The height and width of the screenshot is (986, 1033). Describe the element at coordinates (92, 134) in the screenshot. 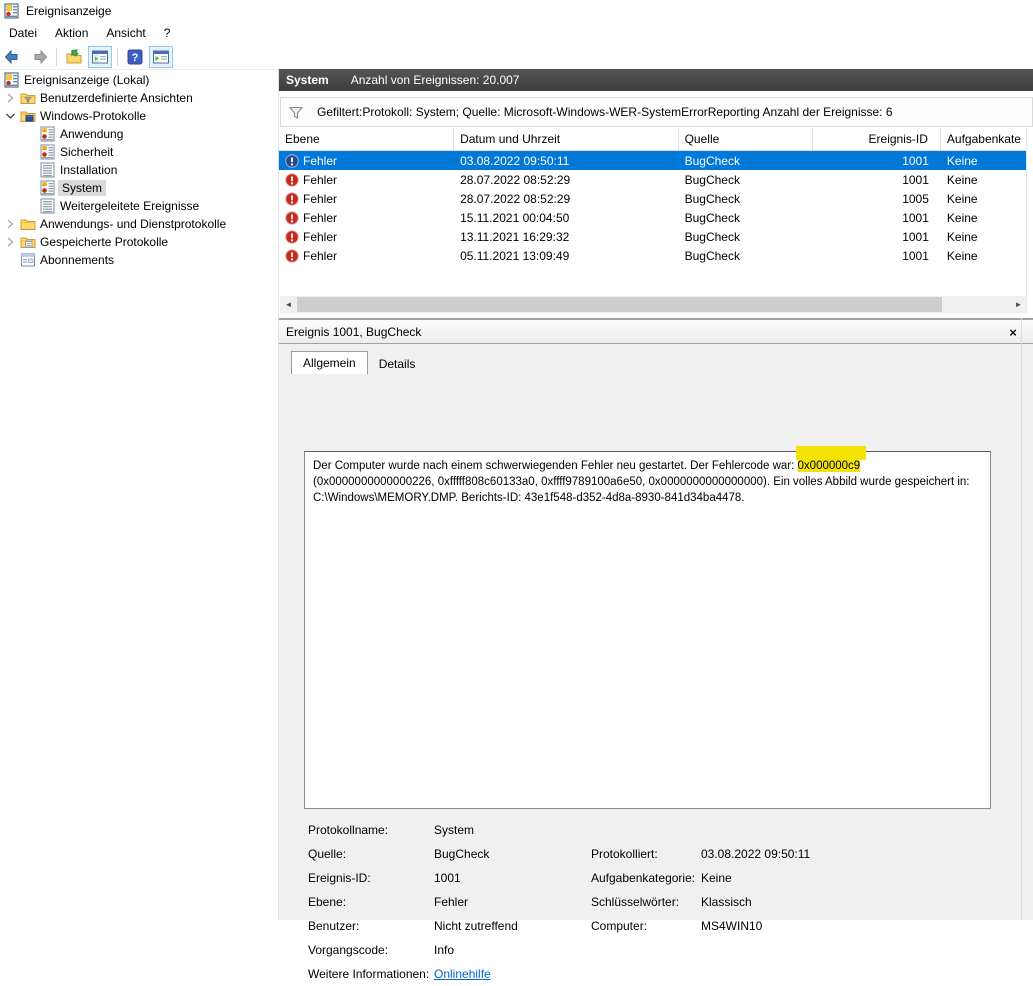

I see `tree-label: Anwendung` at that location.